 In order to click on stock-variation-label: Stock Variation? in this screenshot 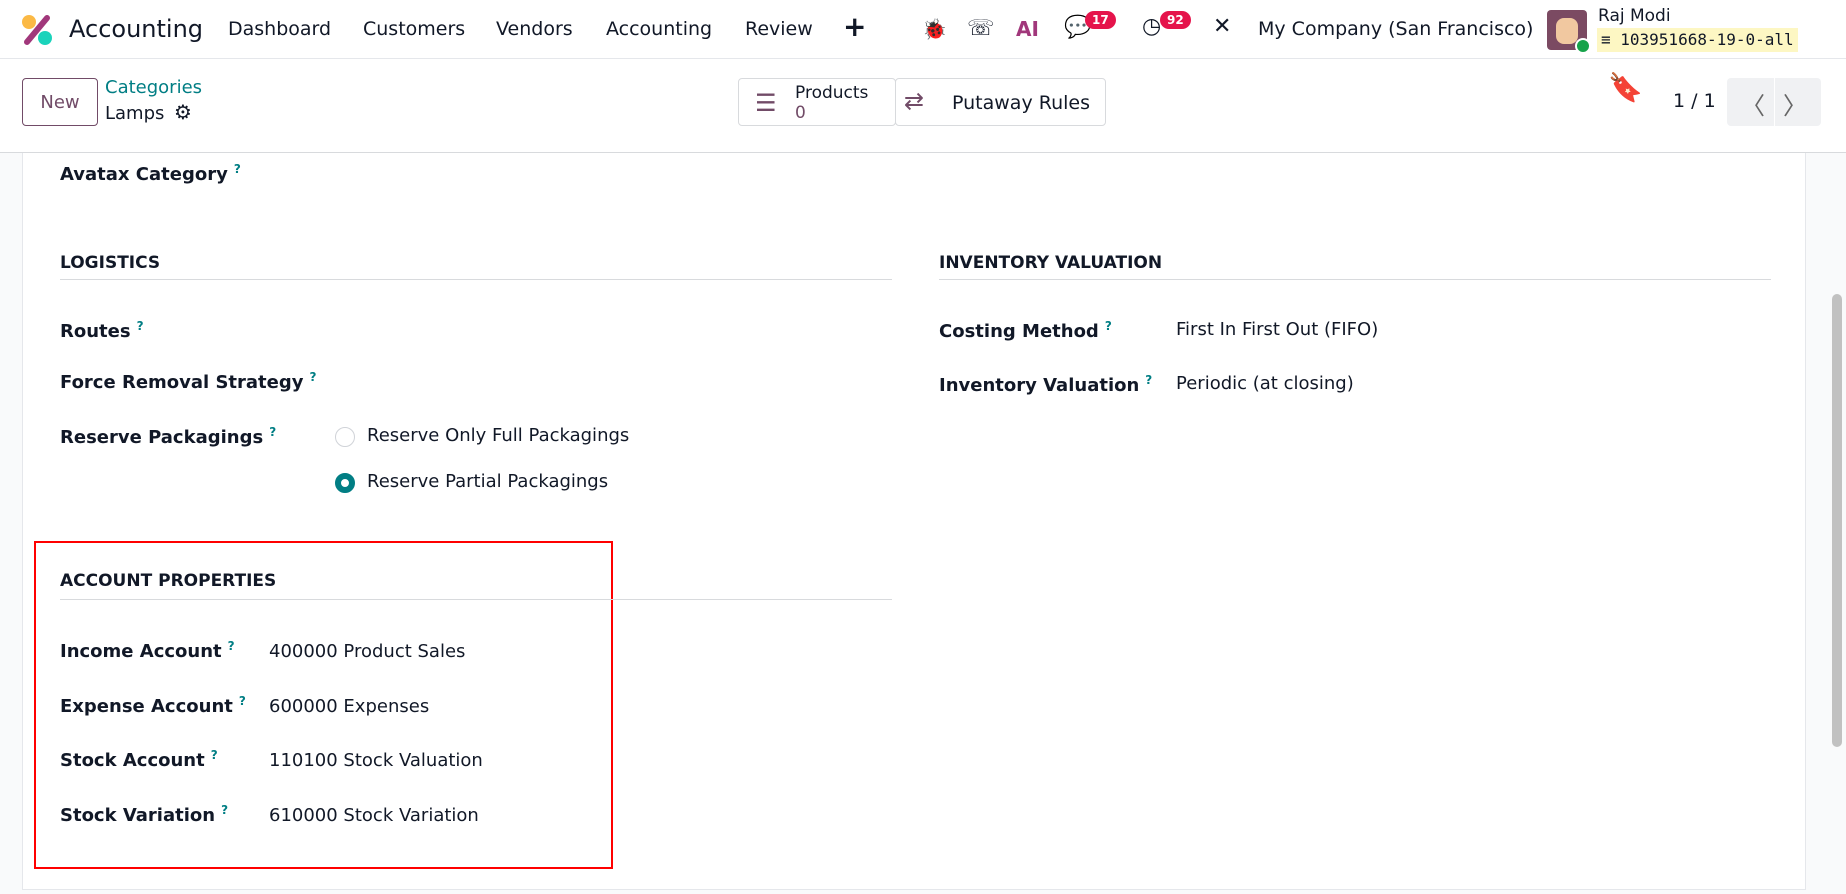, I will do `click(144, 814)`.